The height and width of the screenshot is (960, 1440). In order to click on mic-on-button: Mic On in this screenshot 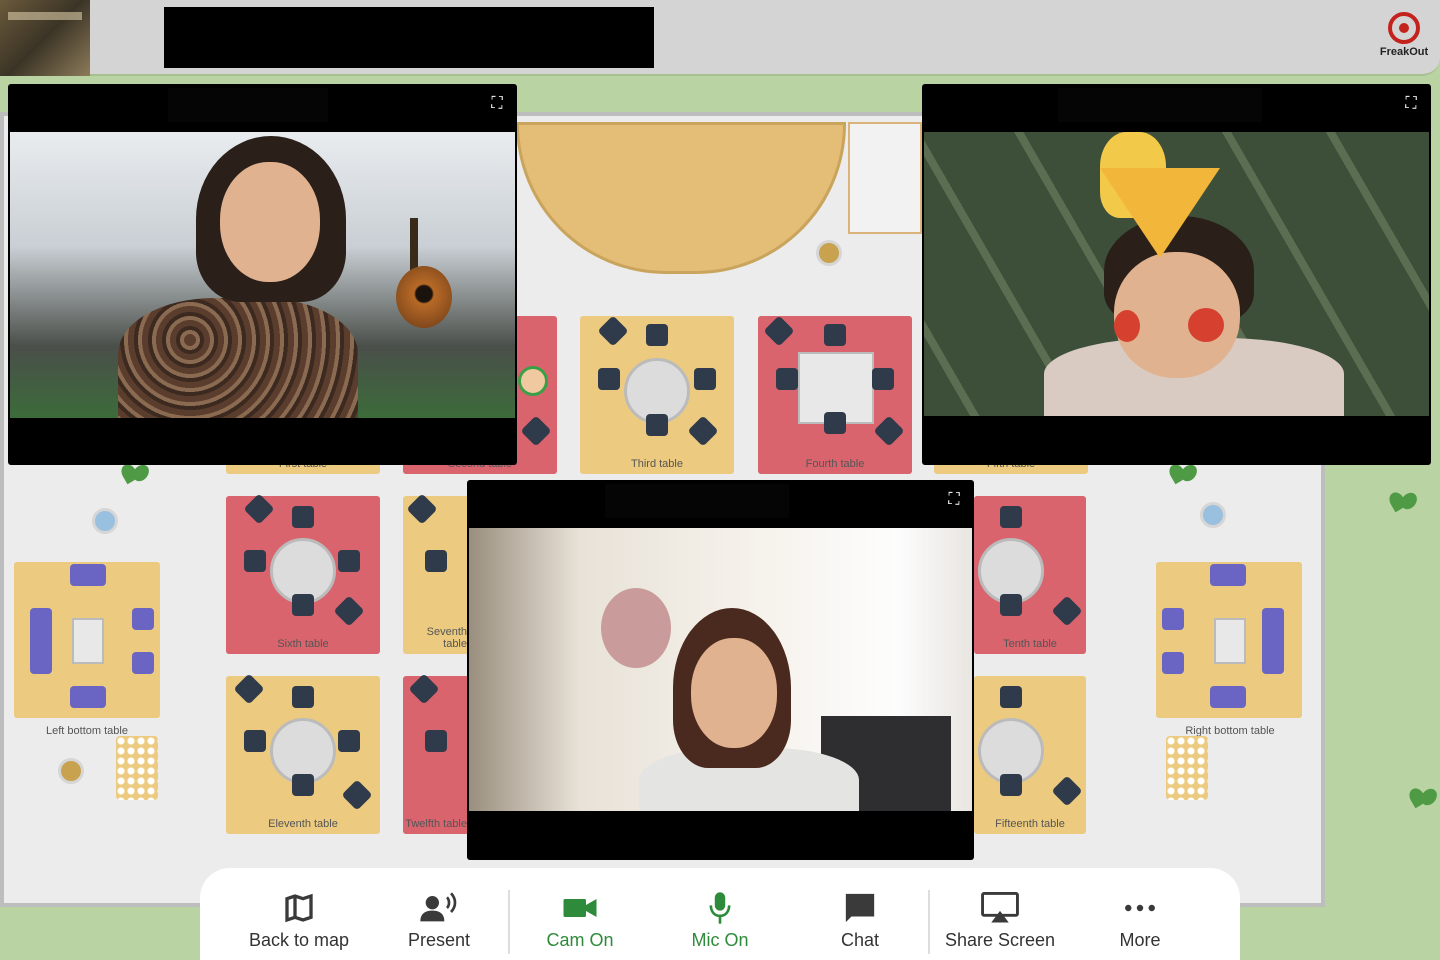, I will do `click(720, 920)`.